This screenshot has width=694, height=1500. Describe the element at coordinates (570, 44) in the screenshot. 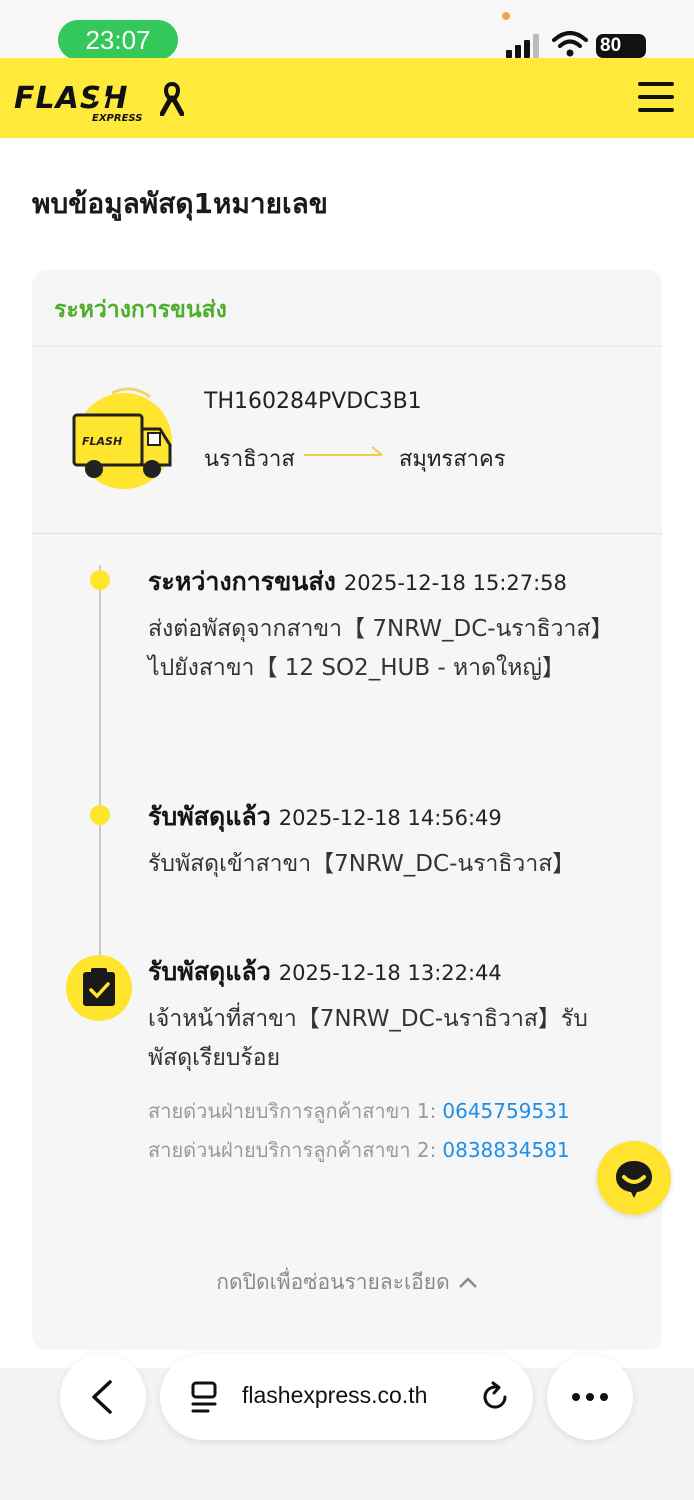

I see `wifi-icon` at that location.